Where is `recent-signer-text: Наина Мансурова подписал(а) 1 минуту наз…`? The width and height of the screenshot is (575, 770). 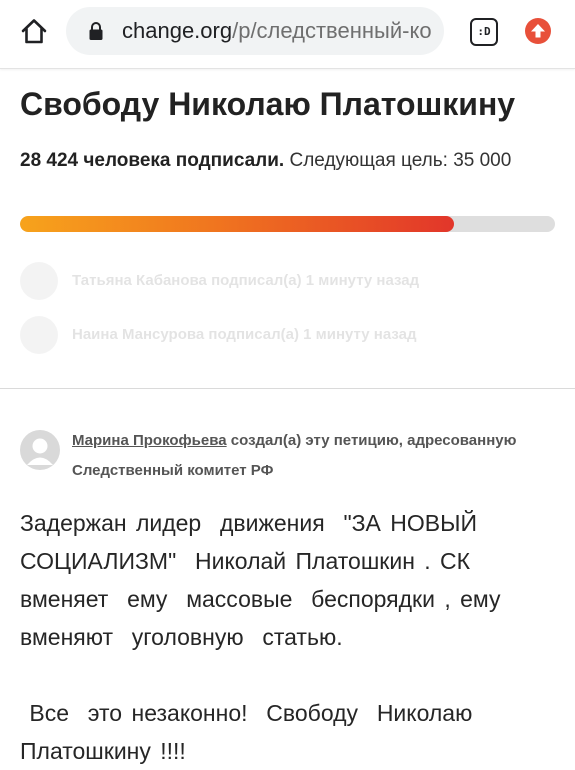
recent-signer-text: Наина Мансурова подписал(а) 1 минуту наз… is located at coordinates (244, 334).